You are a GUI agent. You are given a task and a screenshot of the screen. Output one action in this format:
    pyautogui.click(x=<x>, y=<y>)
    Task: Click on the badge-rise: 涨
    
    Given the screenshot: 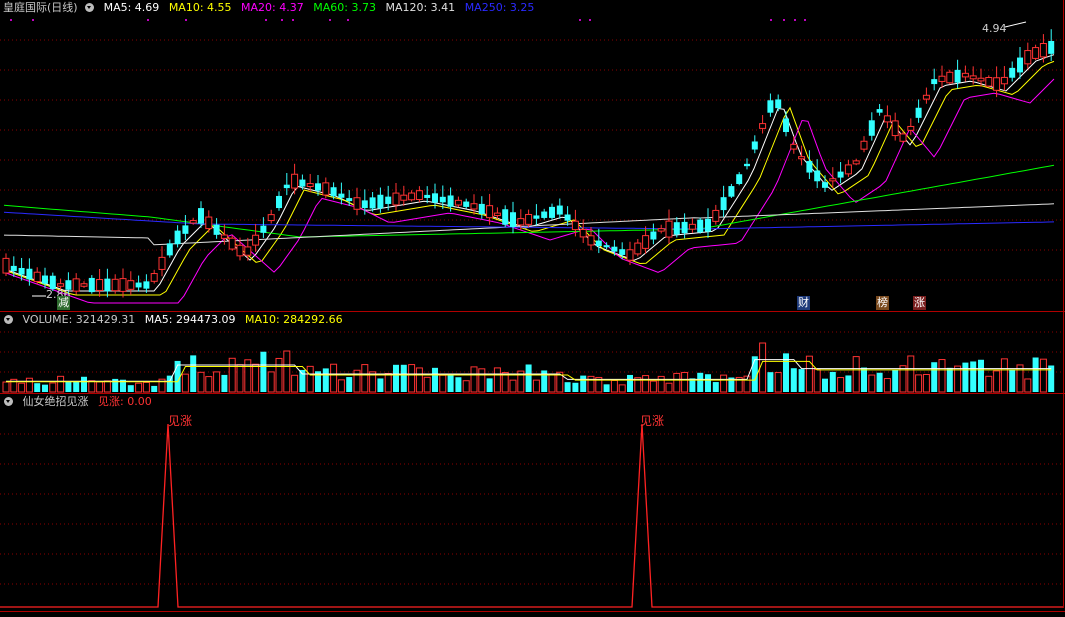 What is the action you would take?
    pyautogui.click(x=919, y=303)
    